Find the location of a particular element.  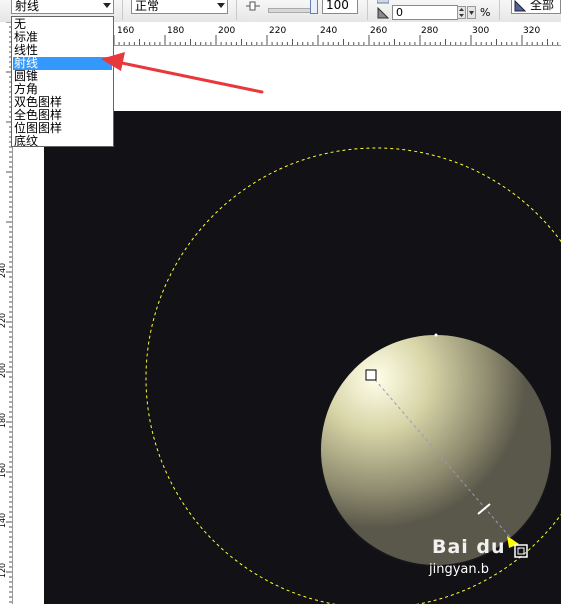

watermark-brand: Bai du is located at coordinates (469, 547).